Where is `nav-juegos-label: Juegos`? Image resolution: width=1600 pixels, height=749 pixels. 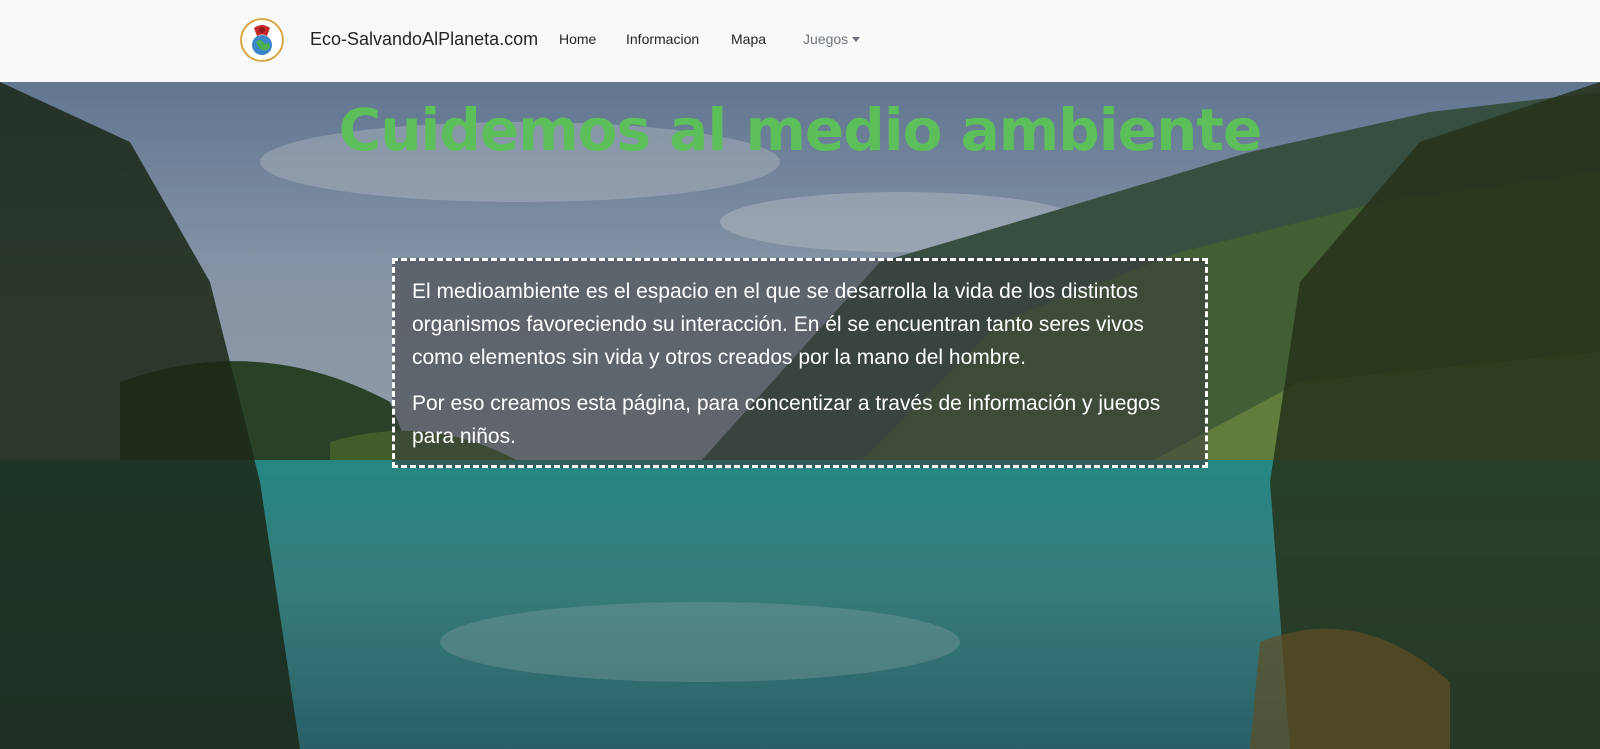
nav-juegos-label: Juegos is located at coordinates (826, 39).